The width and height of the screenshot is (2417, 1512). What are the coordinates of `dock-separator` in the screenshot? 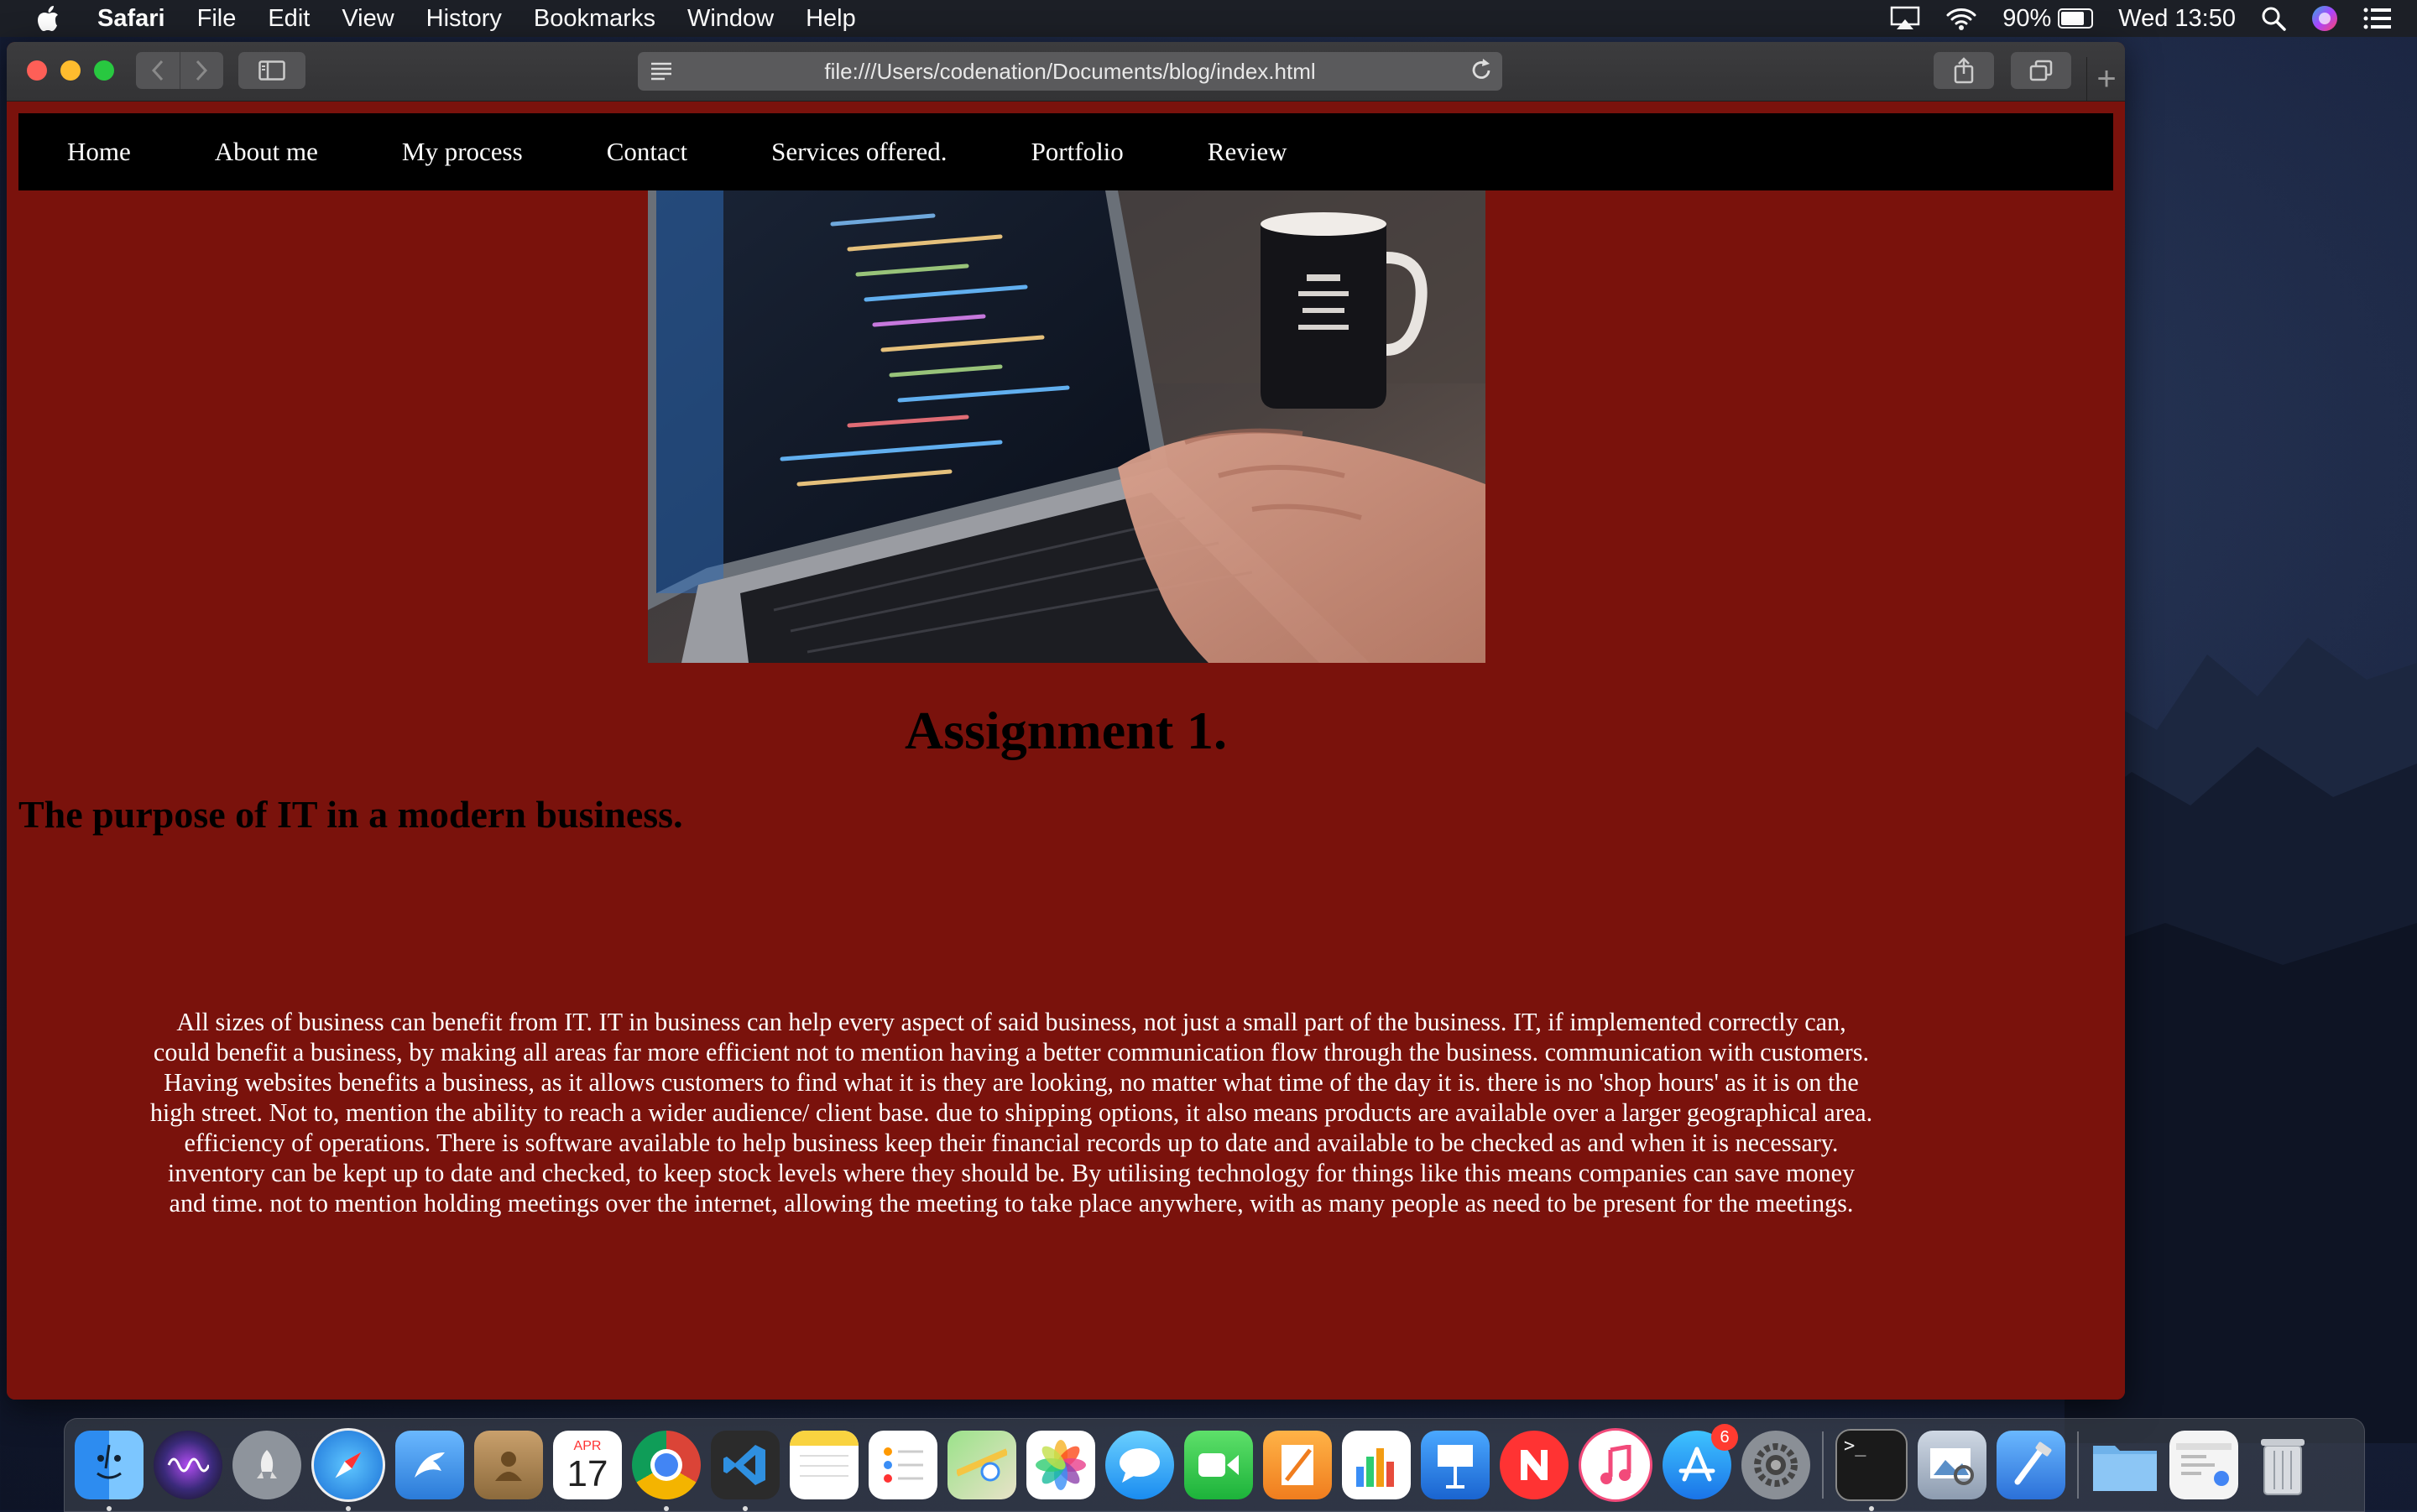 It's located at (1823, 1465).